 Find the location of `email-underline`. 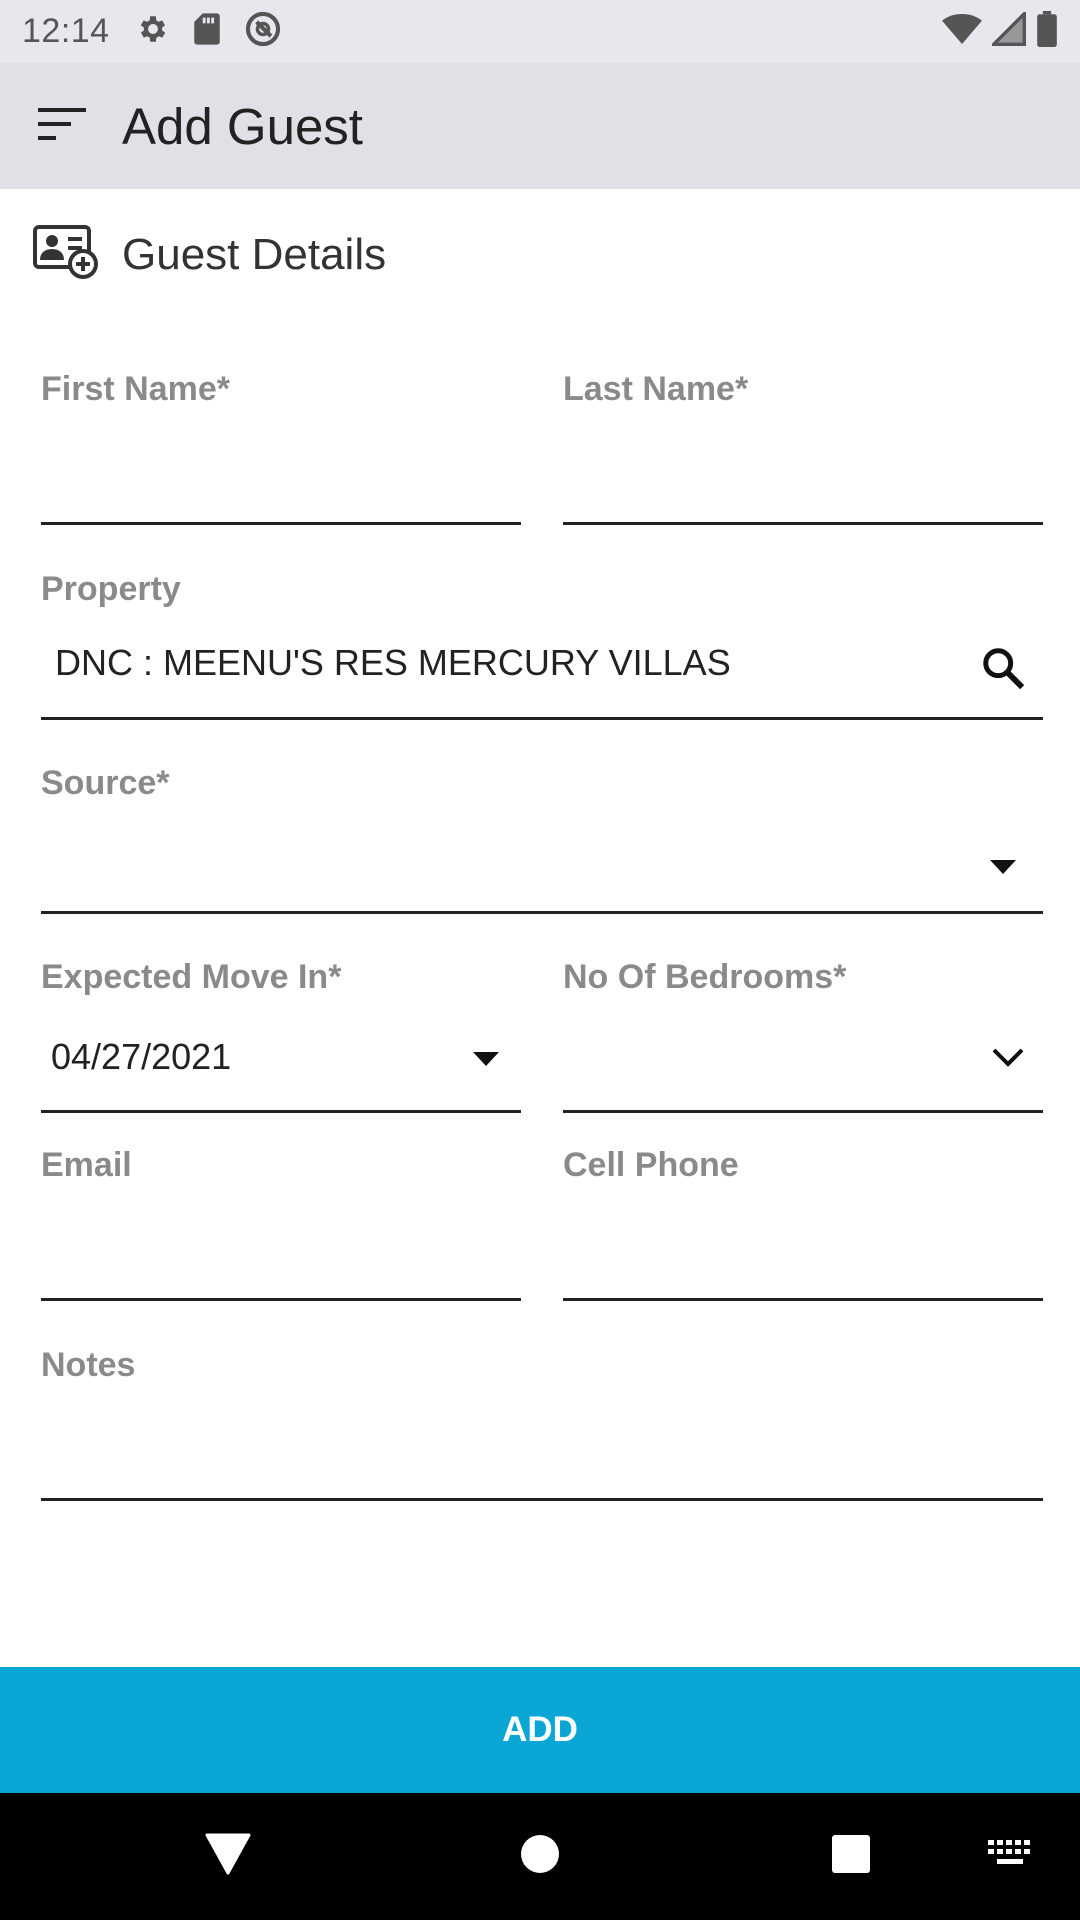

email-underline is located at coordinates (281, 1299).